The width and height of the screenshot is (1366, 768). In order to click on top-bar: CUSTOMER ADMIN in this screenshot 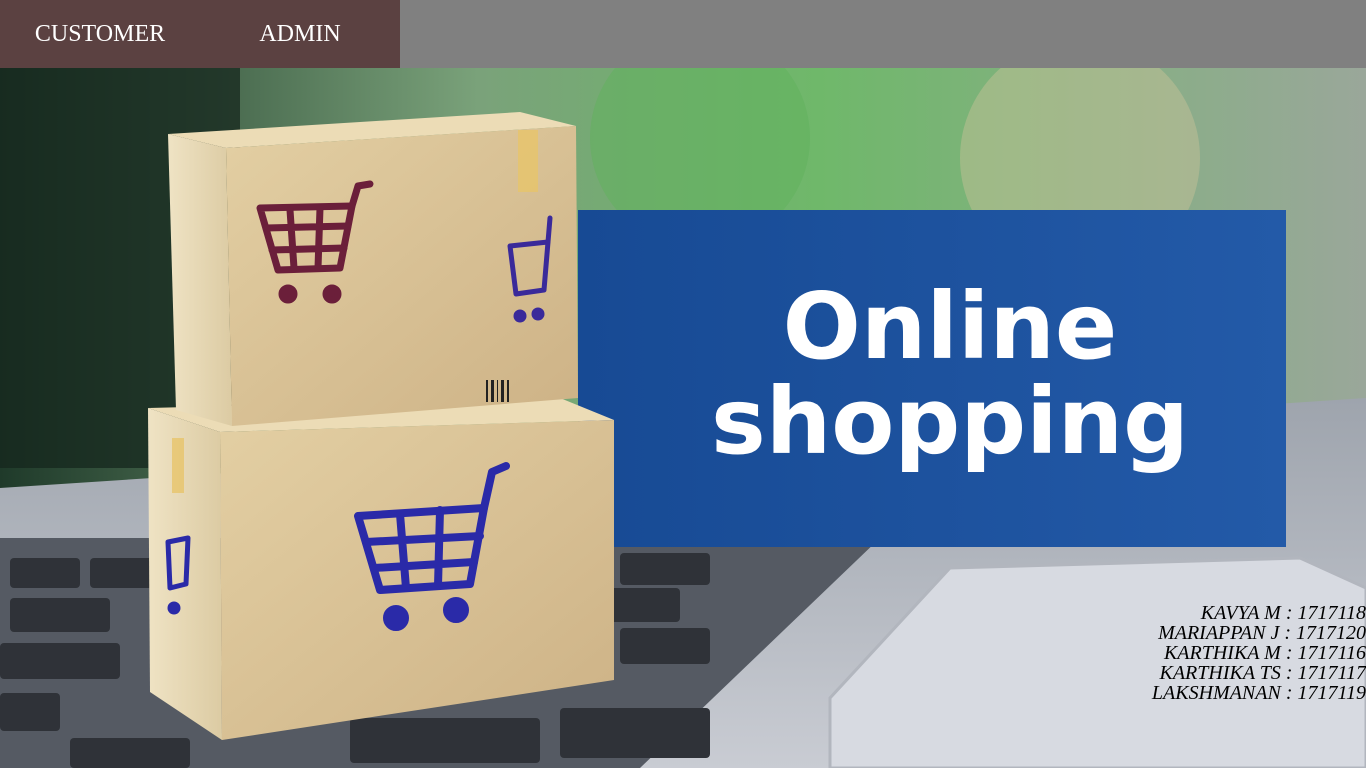, I will do `click(683, 34)`.